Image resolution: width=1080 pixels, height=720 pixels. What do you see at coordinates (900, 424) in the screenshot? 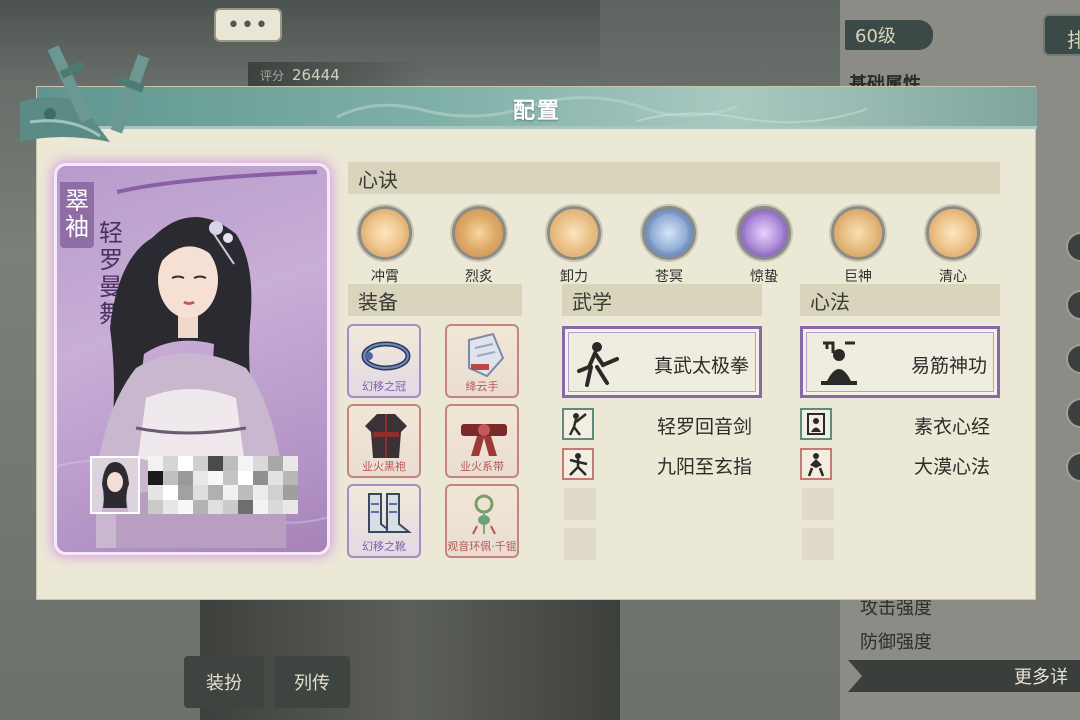
I see `xinfa-sub-slot-1: 素衣心经` at bounding box center [900, 424].